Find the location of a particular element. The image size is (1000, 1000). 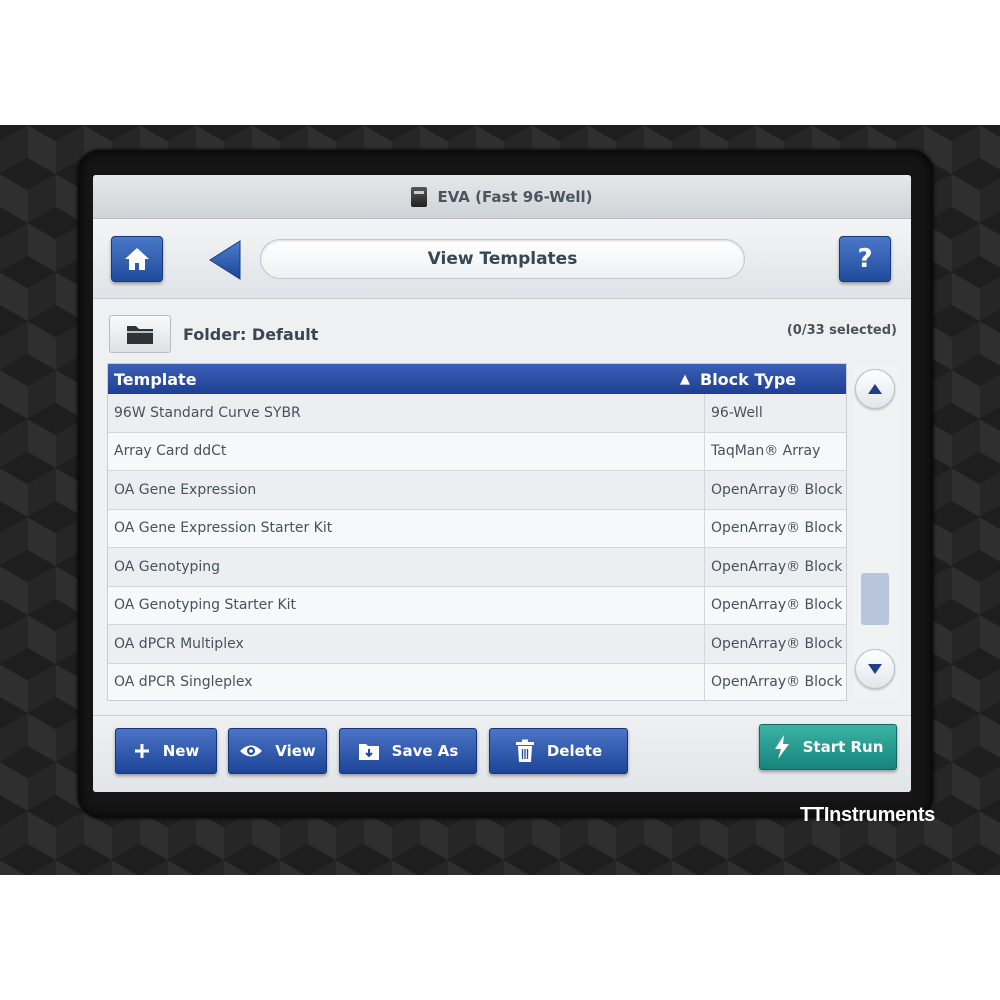

chevron-down-icon is located at coordinates (875, 669).